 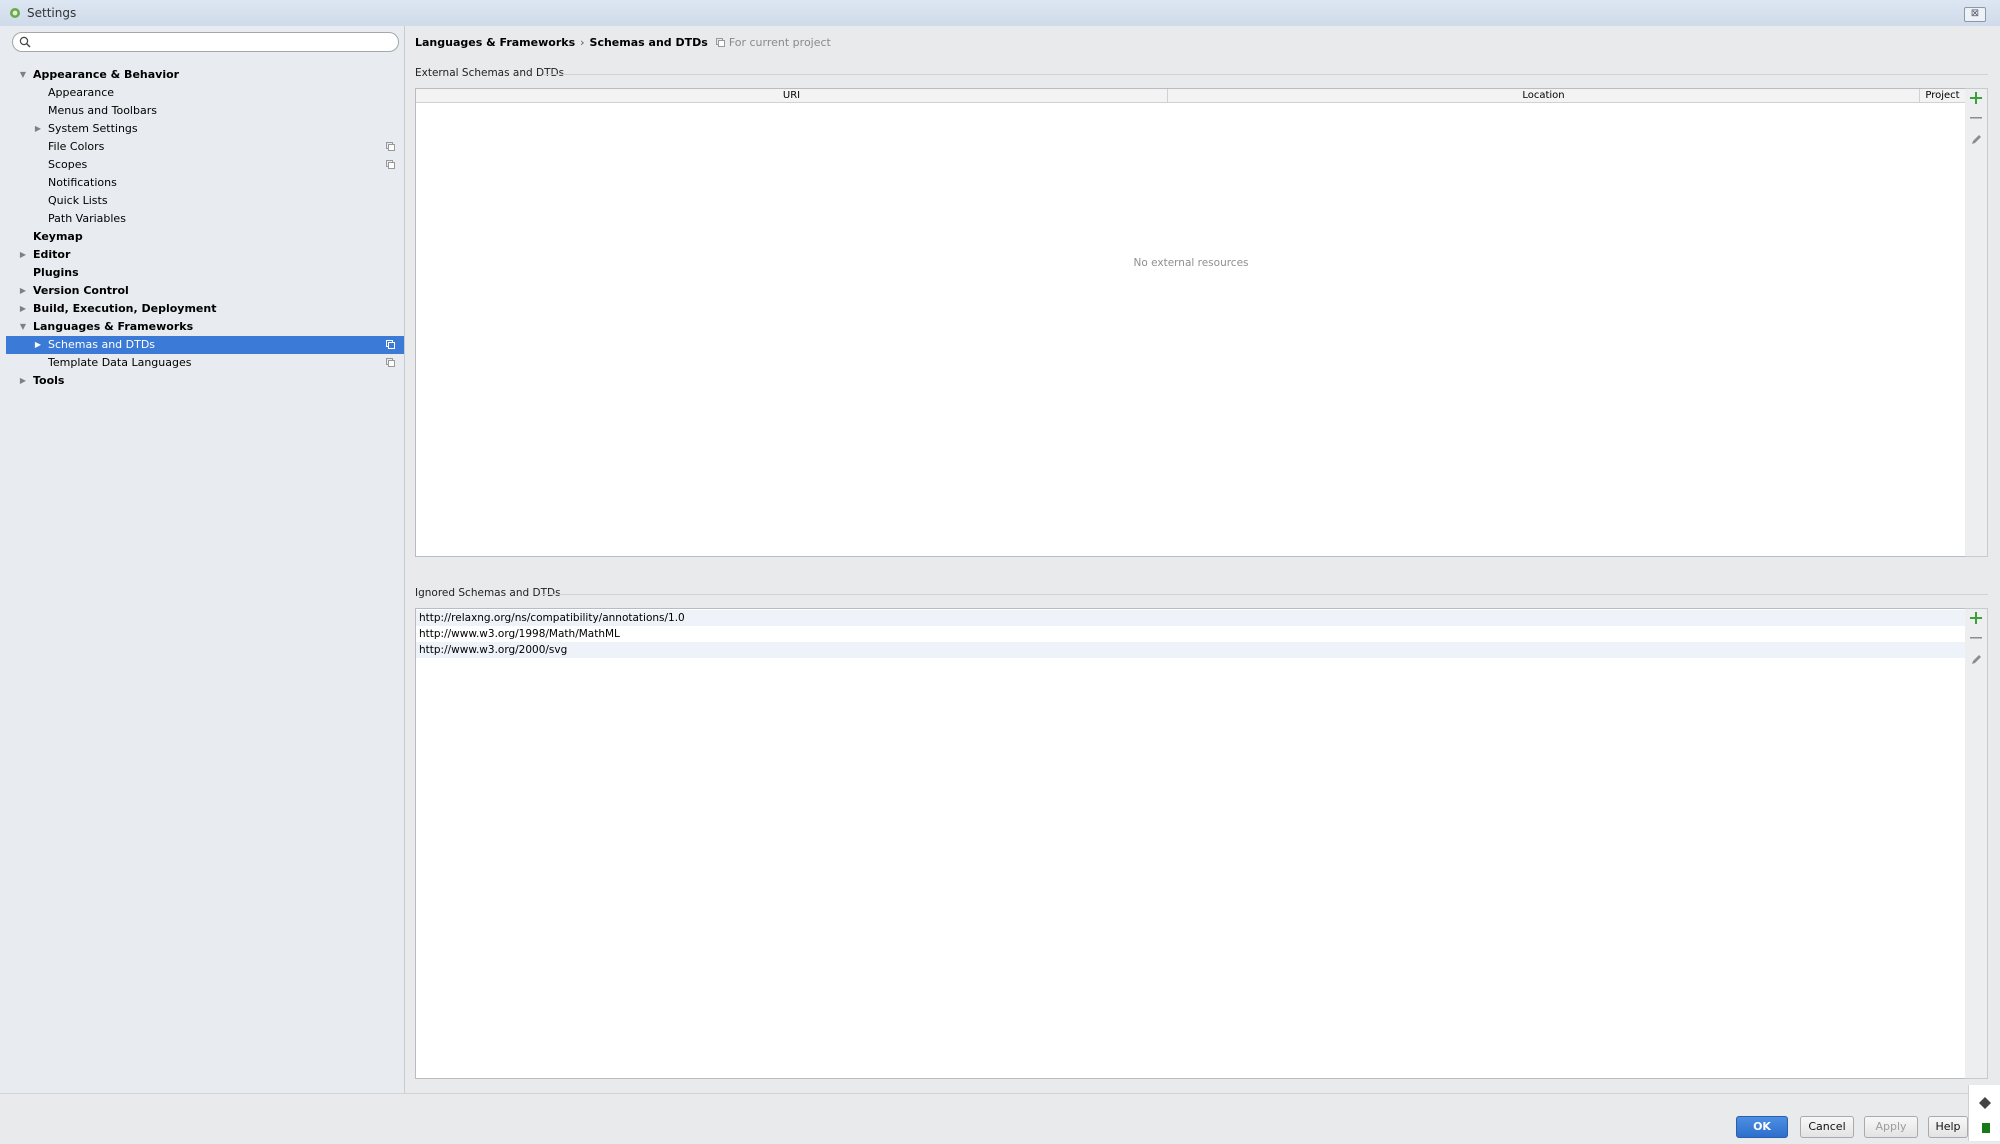 What do you see at coordinates (202, 219) in the screenshot?
I see `sidebar-item: Path Variables` at bounding box center [202, 219].